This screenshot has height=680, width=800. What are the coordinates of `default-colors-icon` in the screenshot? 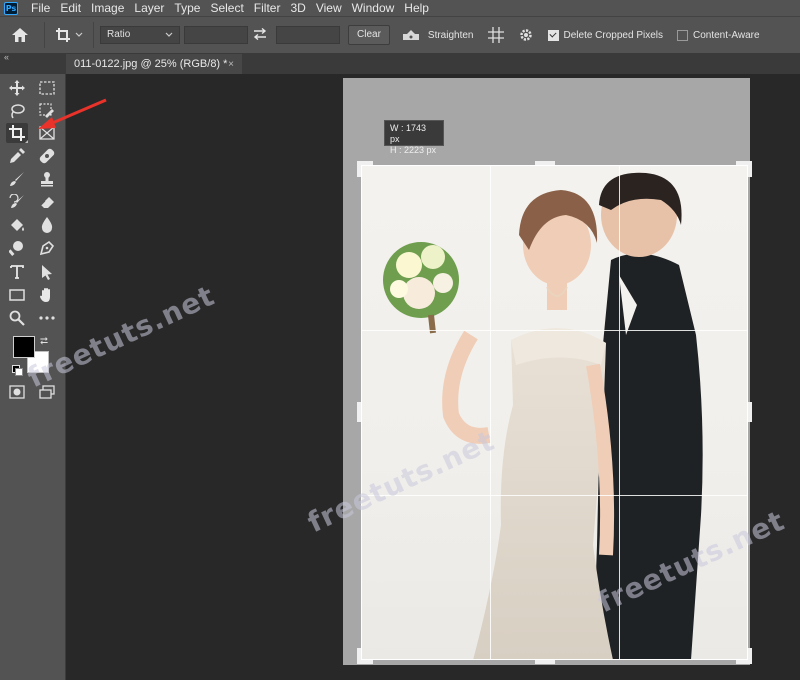 It's located at (17, 370).